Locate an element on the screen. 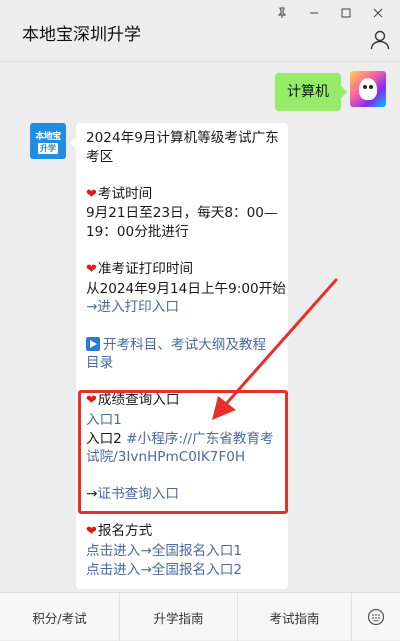 This screenshot has height=641, width=400. bot-avatar-text: 本地宝 is located at coordinates (48, 137).